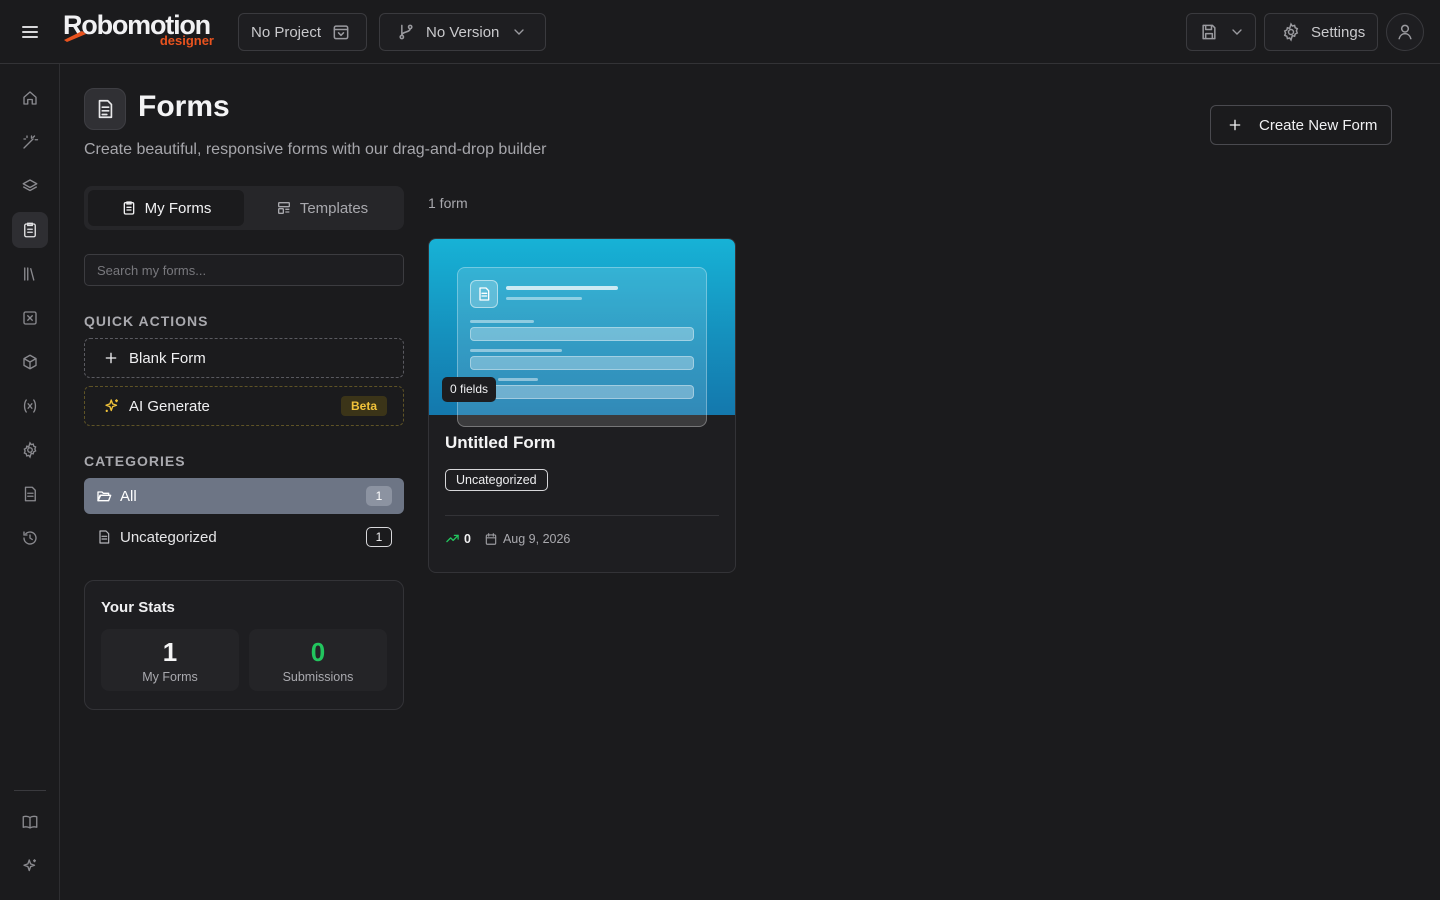  I want to click on calendar-icon, so click(491, 539).